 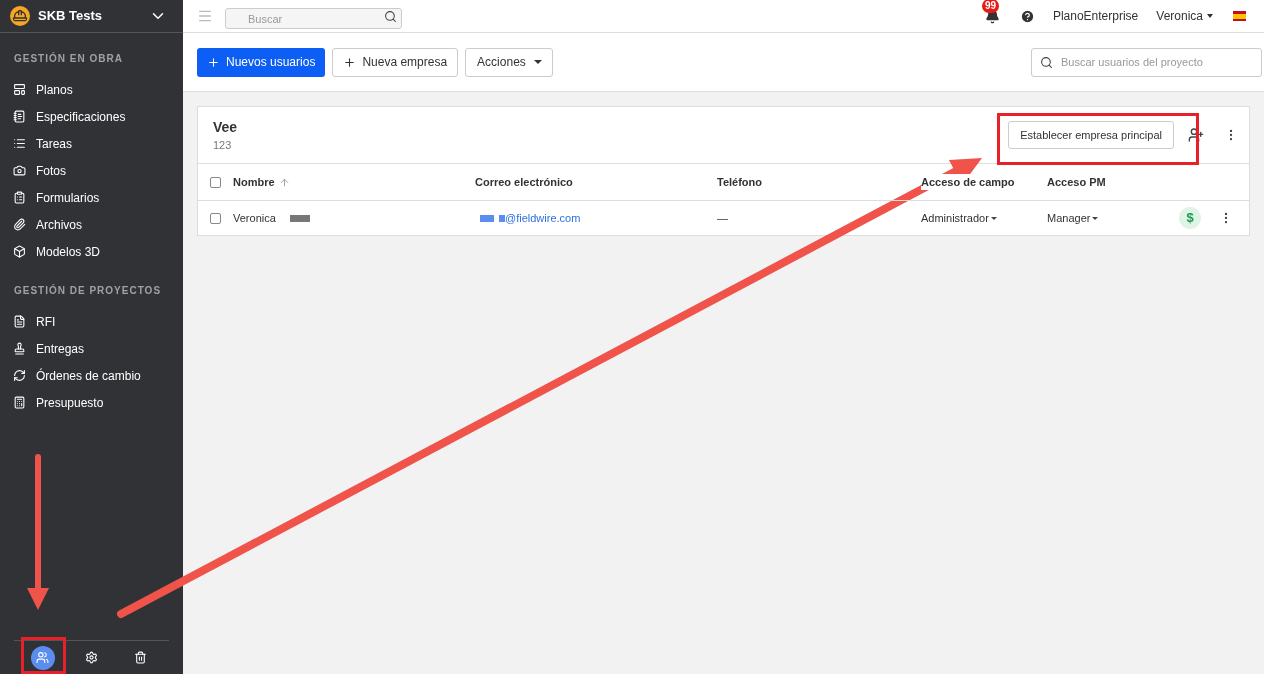 What do you see at coordinates (1095, 16) in the screenshot?
I see `organization-name: PlanoEnterprise` at bounding box center [1095, 16].